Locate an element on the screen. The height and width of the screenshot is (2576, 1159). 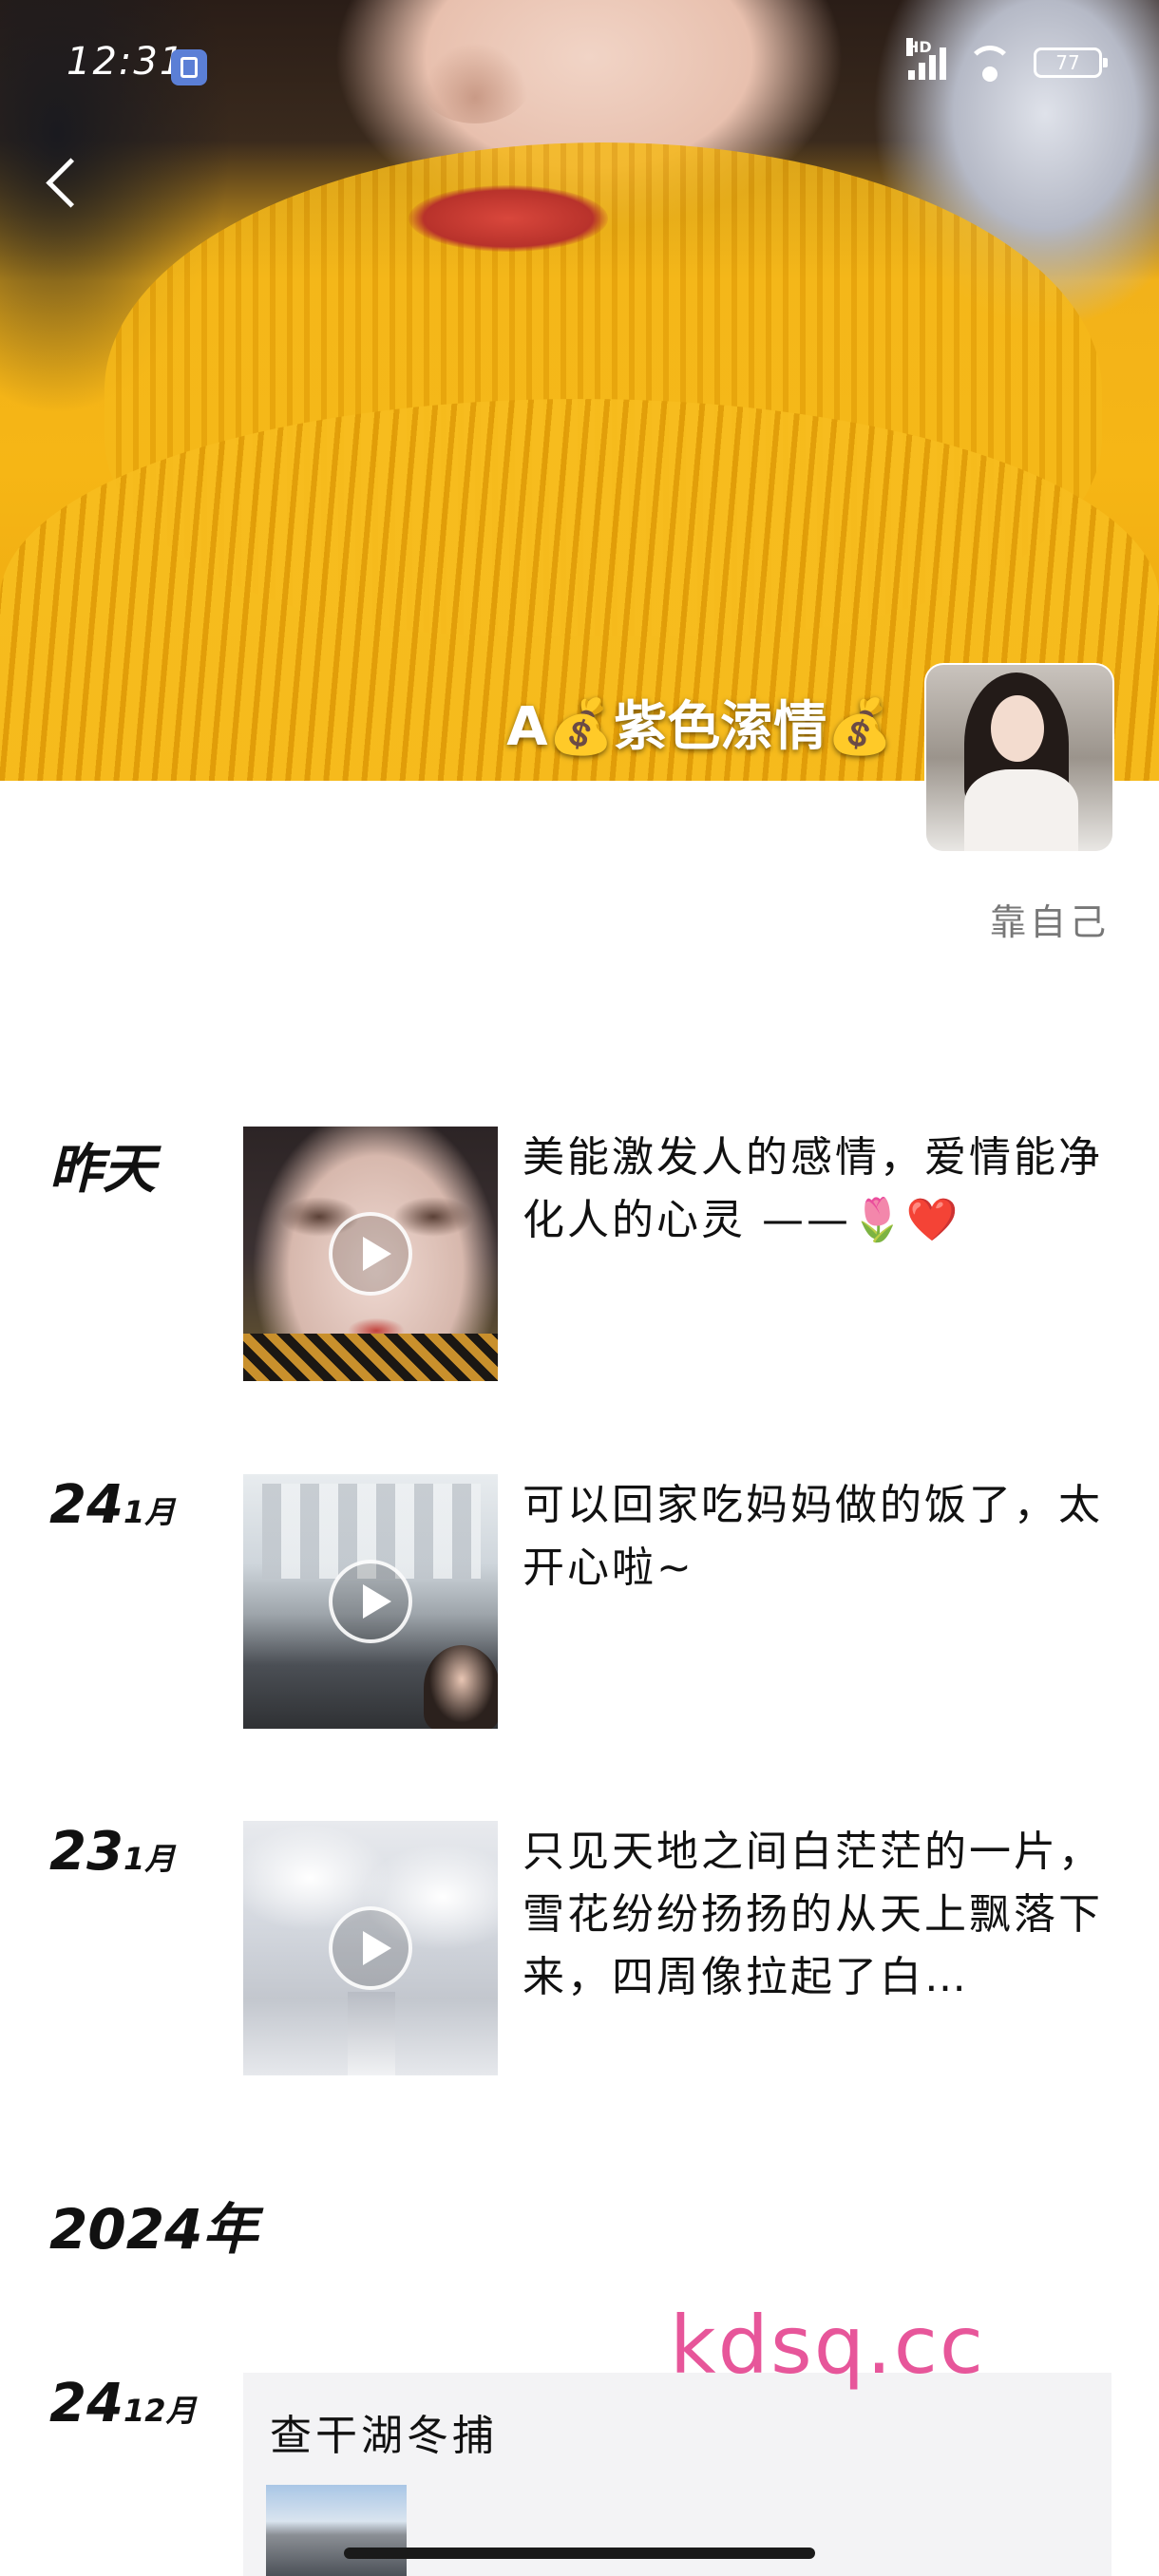
post-date: 241月 is located at coordinates (112, 1505).